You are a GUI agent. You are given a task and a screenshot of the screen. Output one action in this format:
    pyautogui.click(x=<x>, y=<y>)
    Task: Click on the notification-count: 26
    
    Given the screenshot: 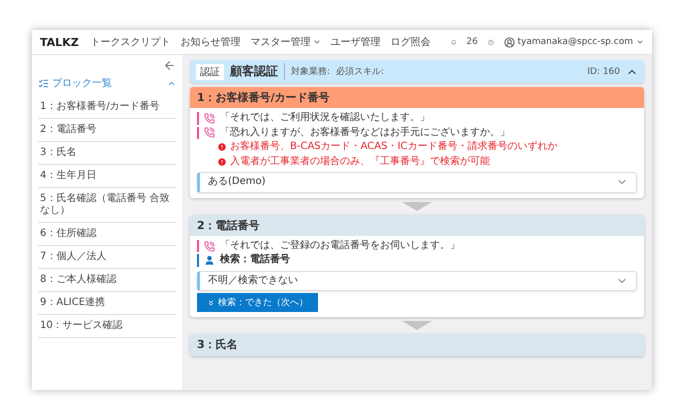 What is the action you would take?
    pyautogui.click(x=472, y=42)
    